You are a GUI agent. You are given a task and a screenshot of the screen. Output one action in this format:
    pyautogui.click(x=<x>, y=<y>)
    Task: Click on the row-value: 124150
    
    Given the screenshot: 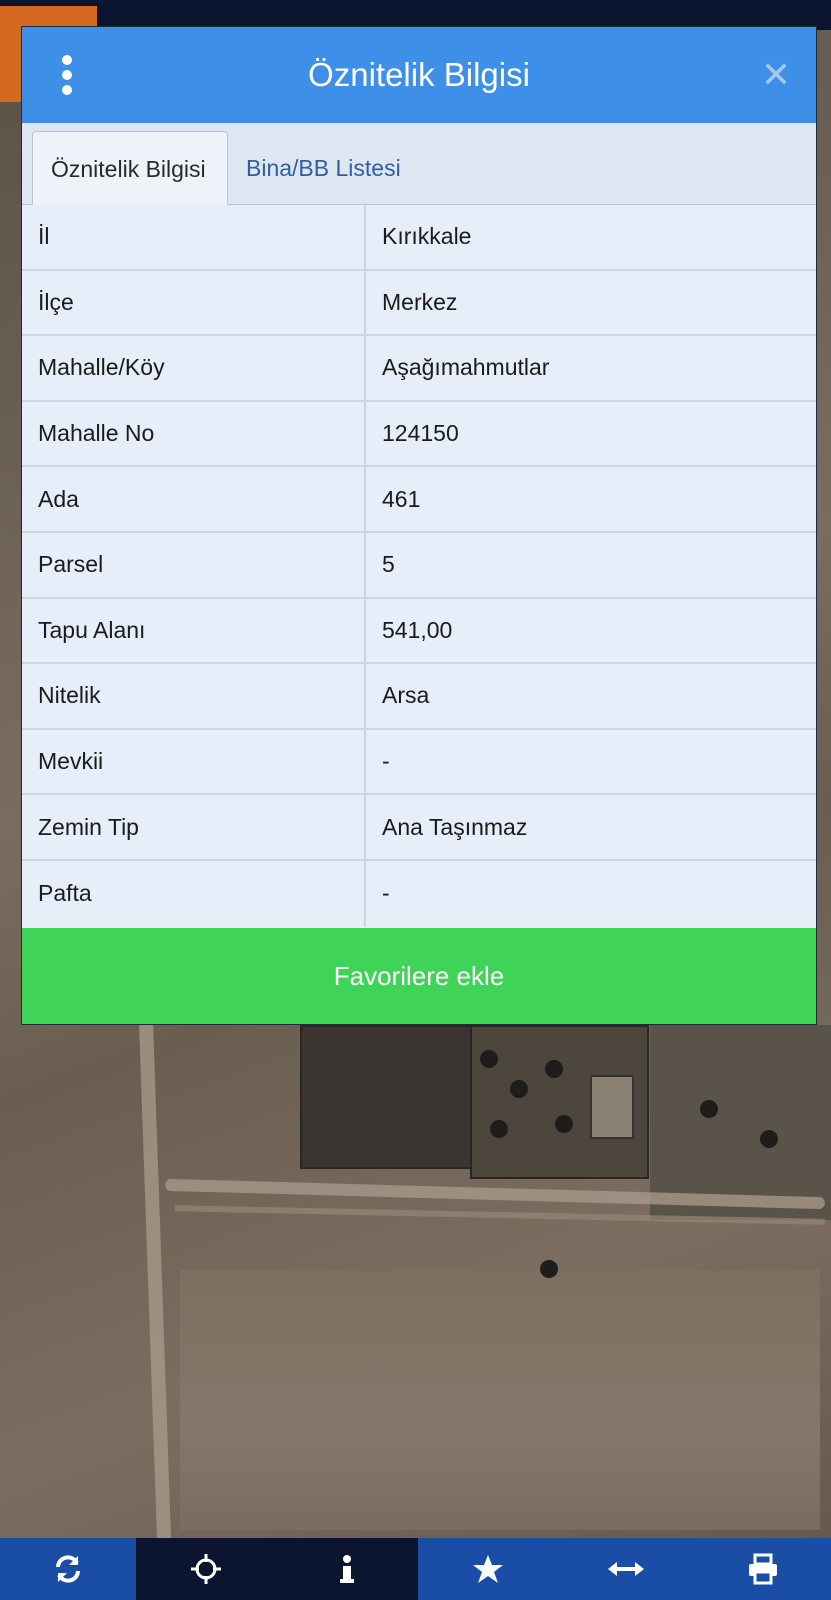 What is the action you would take?
    pyautogui.click(x=420, y=433)
    